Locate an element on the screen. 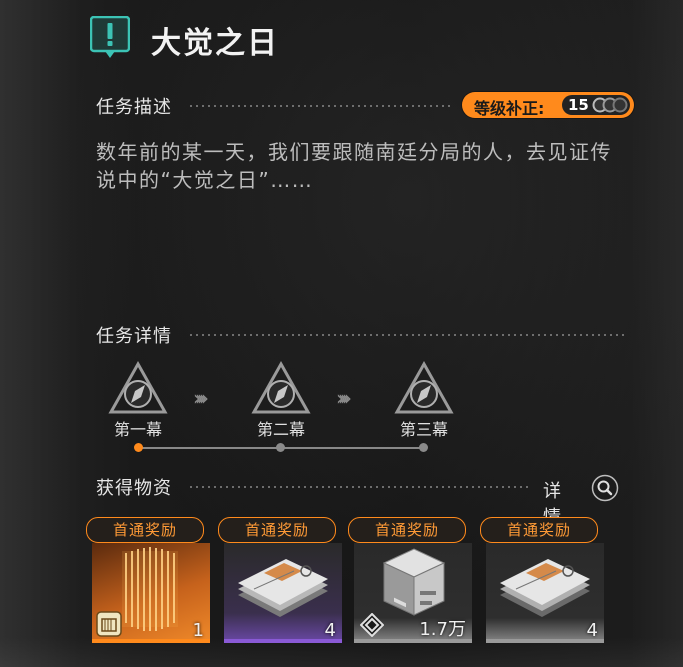  act-2-node is located at coordinates (280, 447).